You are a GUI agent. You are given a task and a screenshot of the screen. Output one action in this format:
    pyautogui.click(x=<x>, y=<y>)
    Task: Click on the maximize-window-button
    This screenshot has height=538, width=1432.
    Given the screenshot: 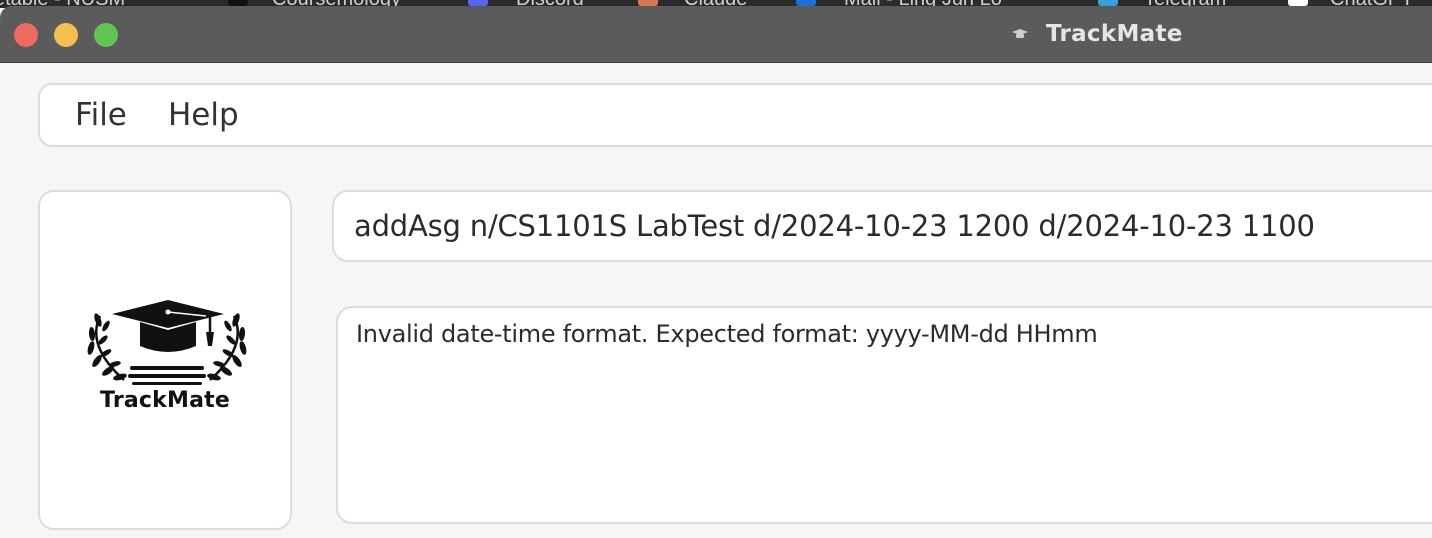 What is the action you would take?
    pyautogui.click(x=106, y=35)
    